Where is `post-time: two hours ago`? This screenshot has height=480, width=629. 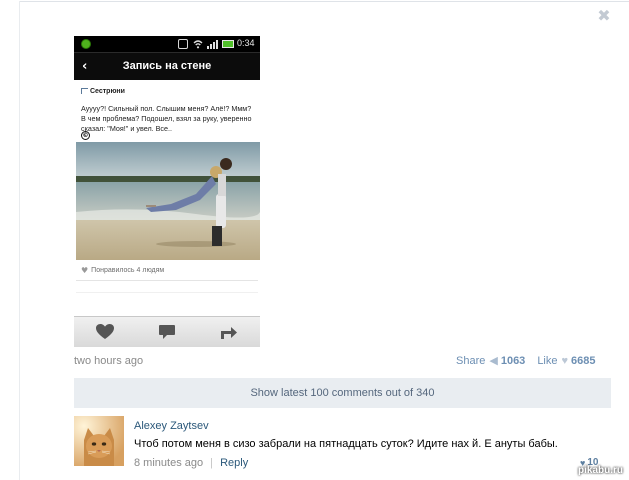 post-time: two hours ago is located at coordinates (108, 361).